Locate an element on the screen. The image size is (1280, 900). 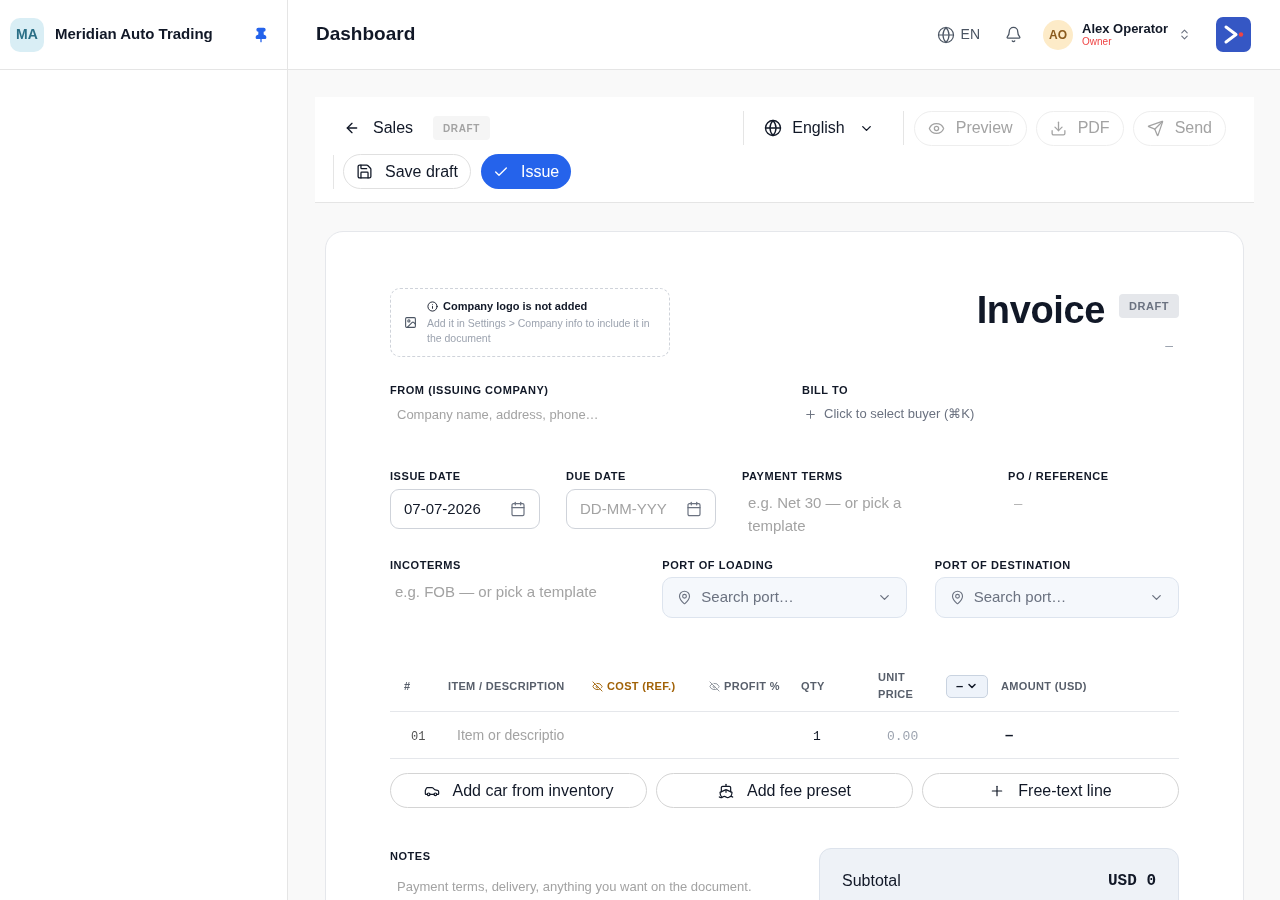
image-icon is located at coordinates (410, 322).